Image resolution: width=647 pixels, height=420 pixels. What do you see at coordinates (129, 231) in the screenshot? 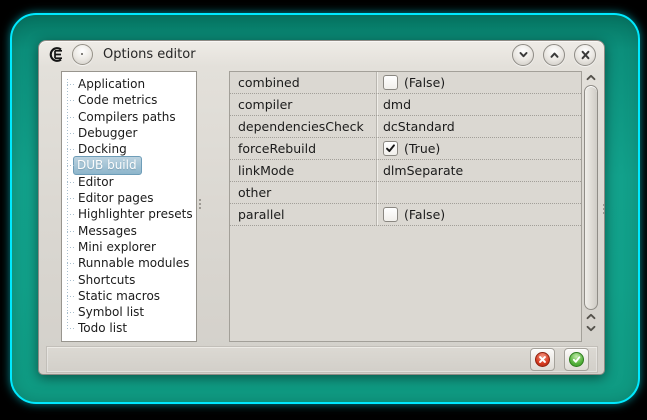
I see `sidebar-item-messages: Messages` at bounding box center [129, 231].